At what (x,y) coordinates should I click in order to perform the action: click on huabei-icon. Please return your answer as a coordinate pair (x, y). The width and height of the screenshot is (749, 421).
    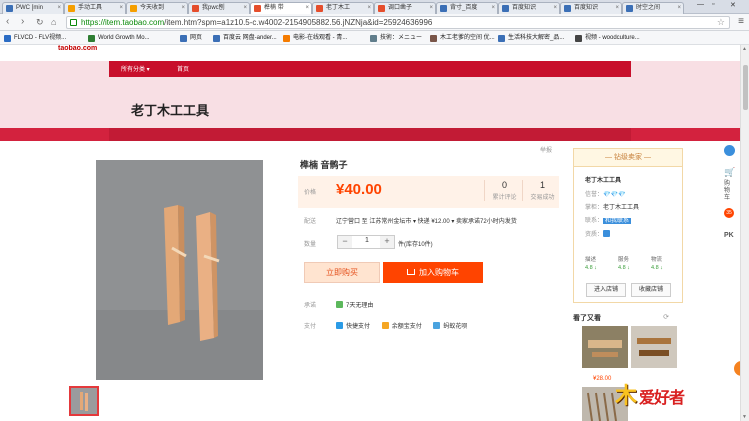
    Looking at the image, I should click on (437, 325).